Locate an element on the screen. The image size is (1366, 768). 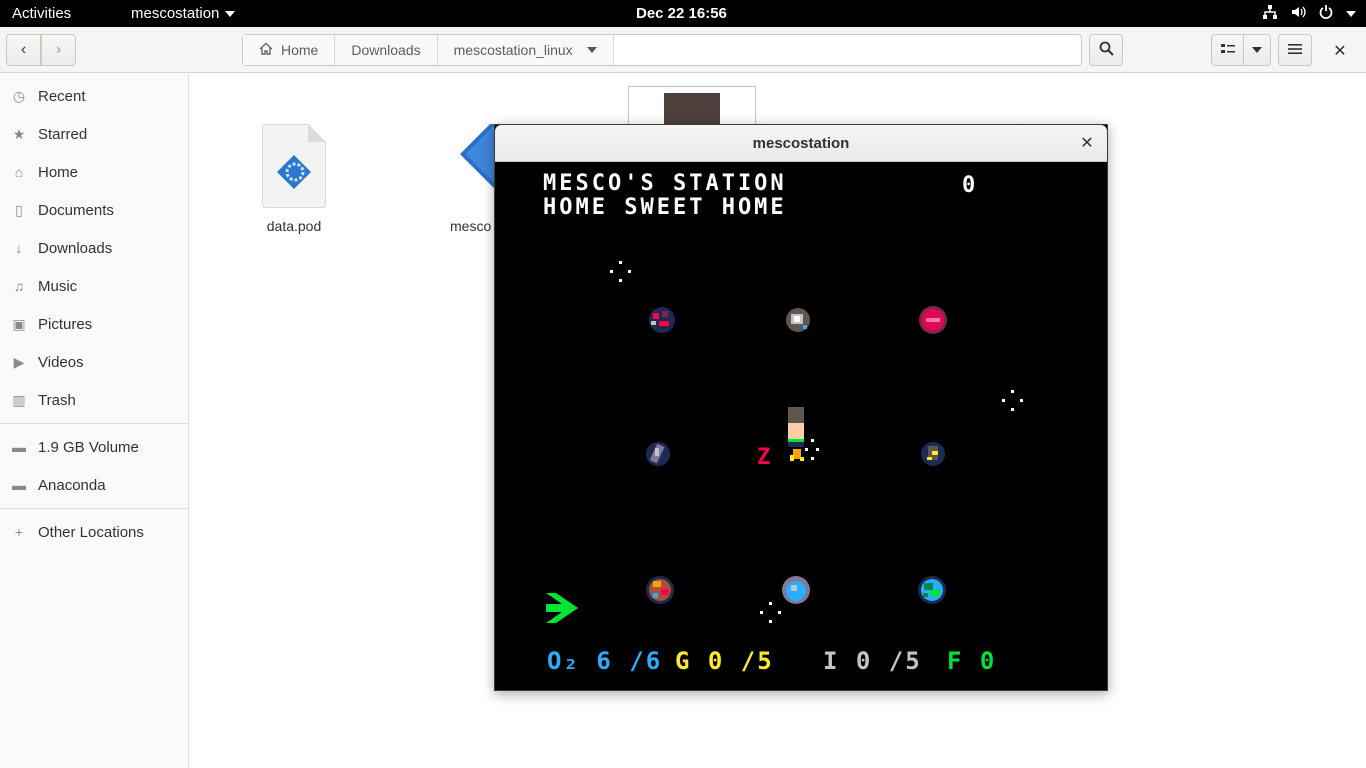
window-close-button: ✕ is located at coordinates (1340, 51).